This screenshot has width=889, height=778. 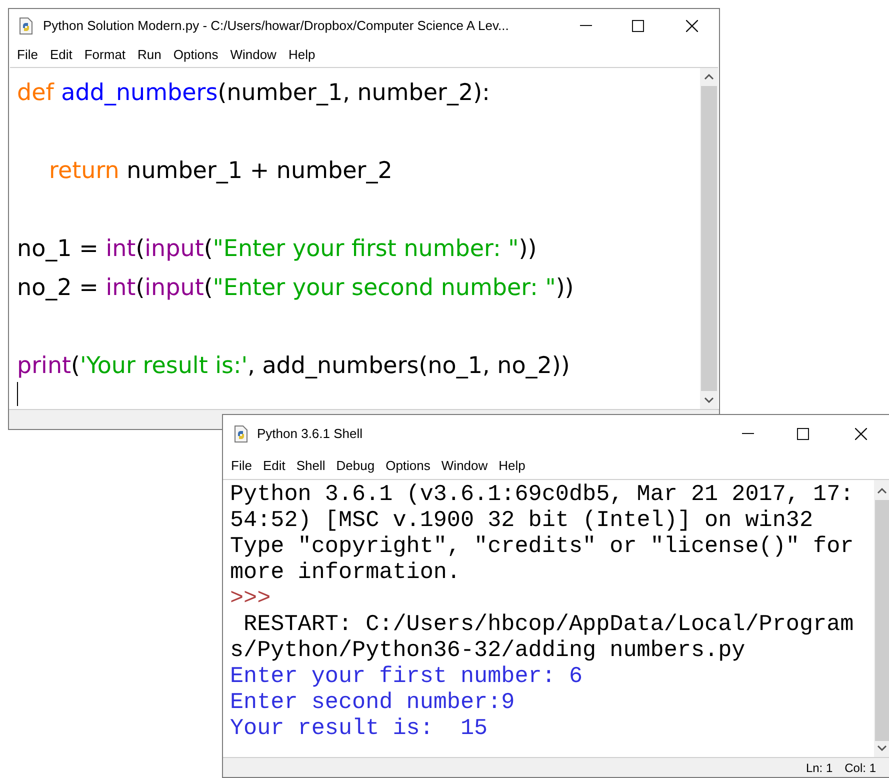 I want to click on shell-line: Enter your first number: 6, so click(x=406, y=676).